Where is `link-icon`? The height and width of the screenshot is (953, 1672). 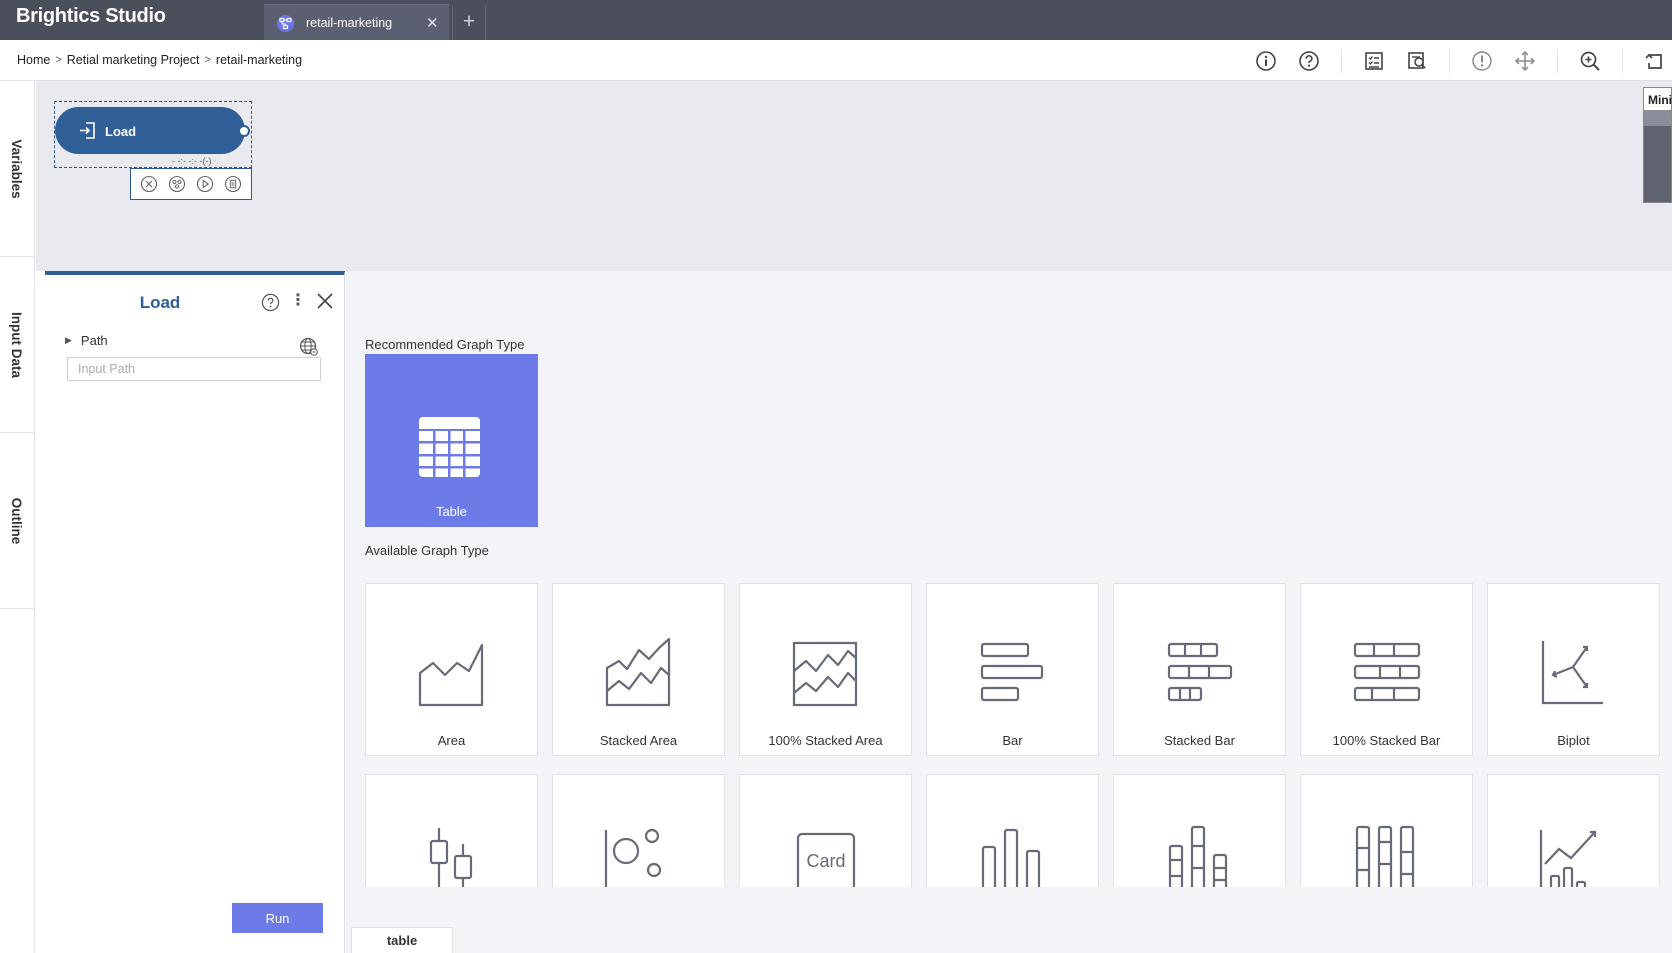 link-icon is located at coordinates (177, 184).